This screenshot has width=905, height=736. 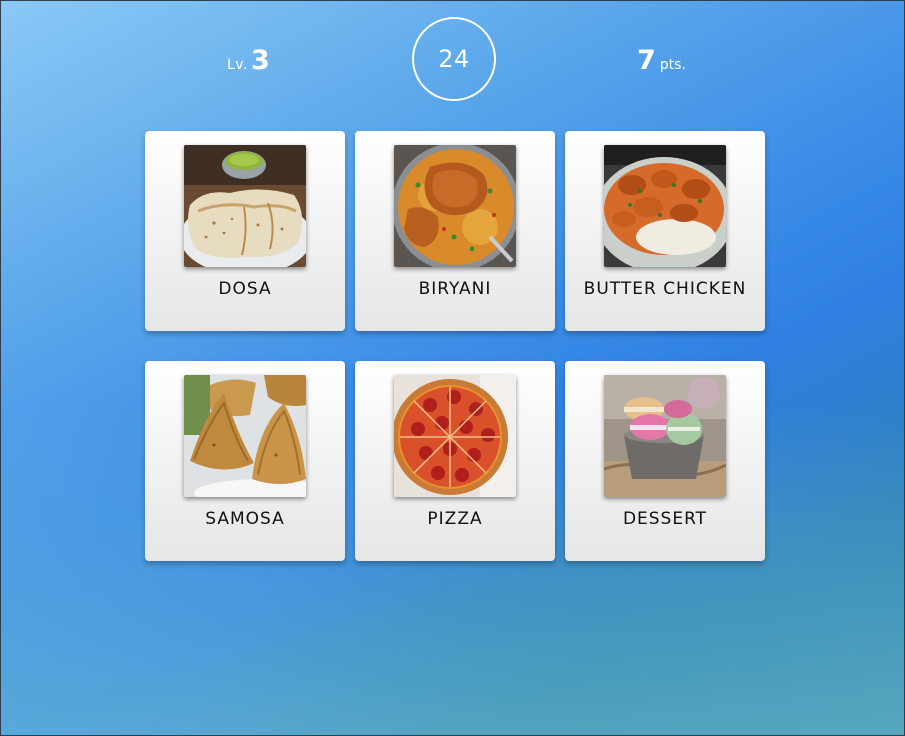 What do you see at coordinates (665, 519) in the screenshot?
I see `card-label-dessert: DESSERT` at bounding box center [665, 519].